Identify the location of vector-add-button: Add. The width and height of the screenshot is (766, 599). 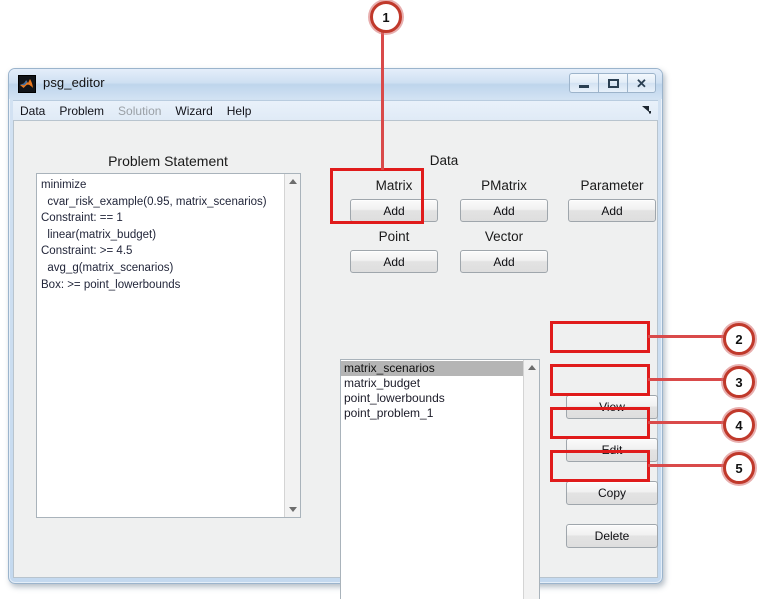
(504, 261).